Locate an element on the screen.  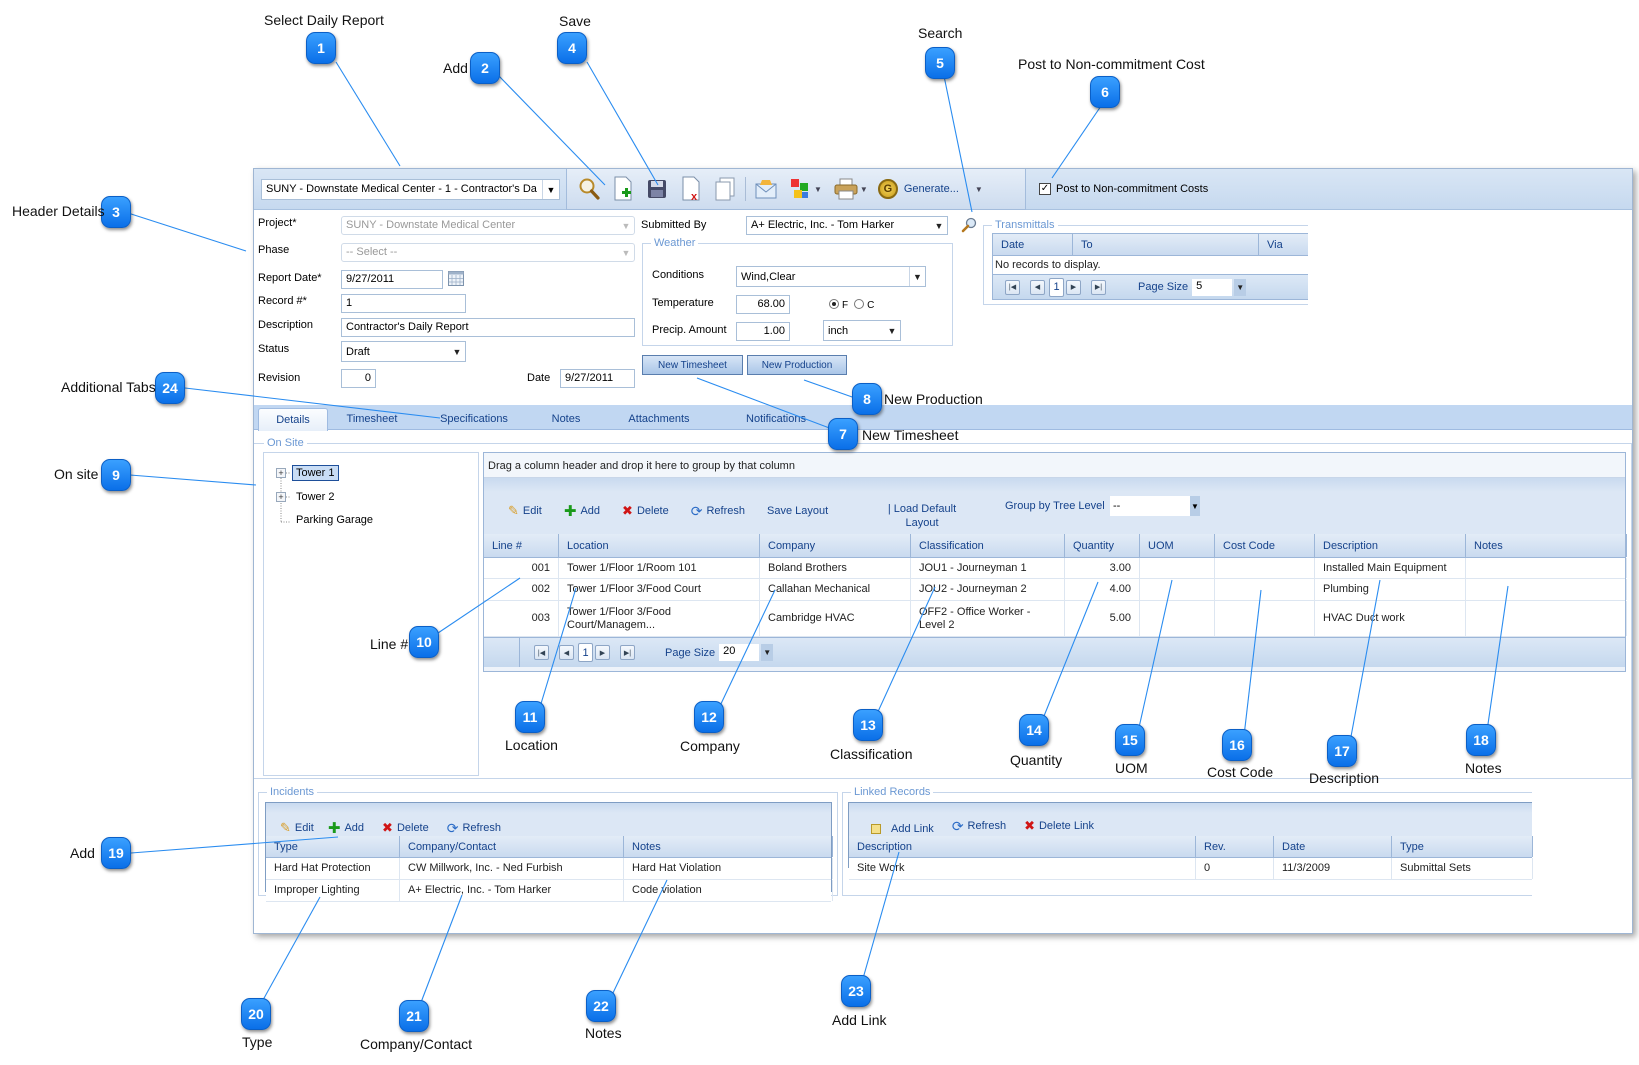
column-header-cost-code: Cost Code is located at coordinates (1265, 545).